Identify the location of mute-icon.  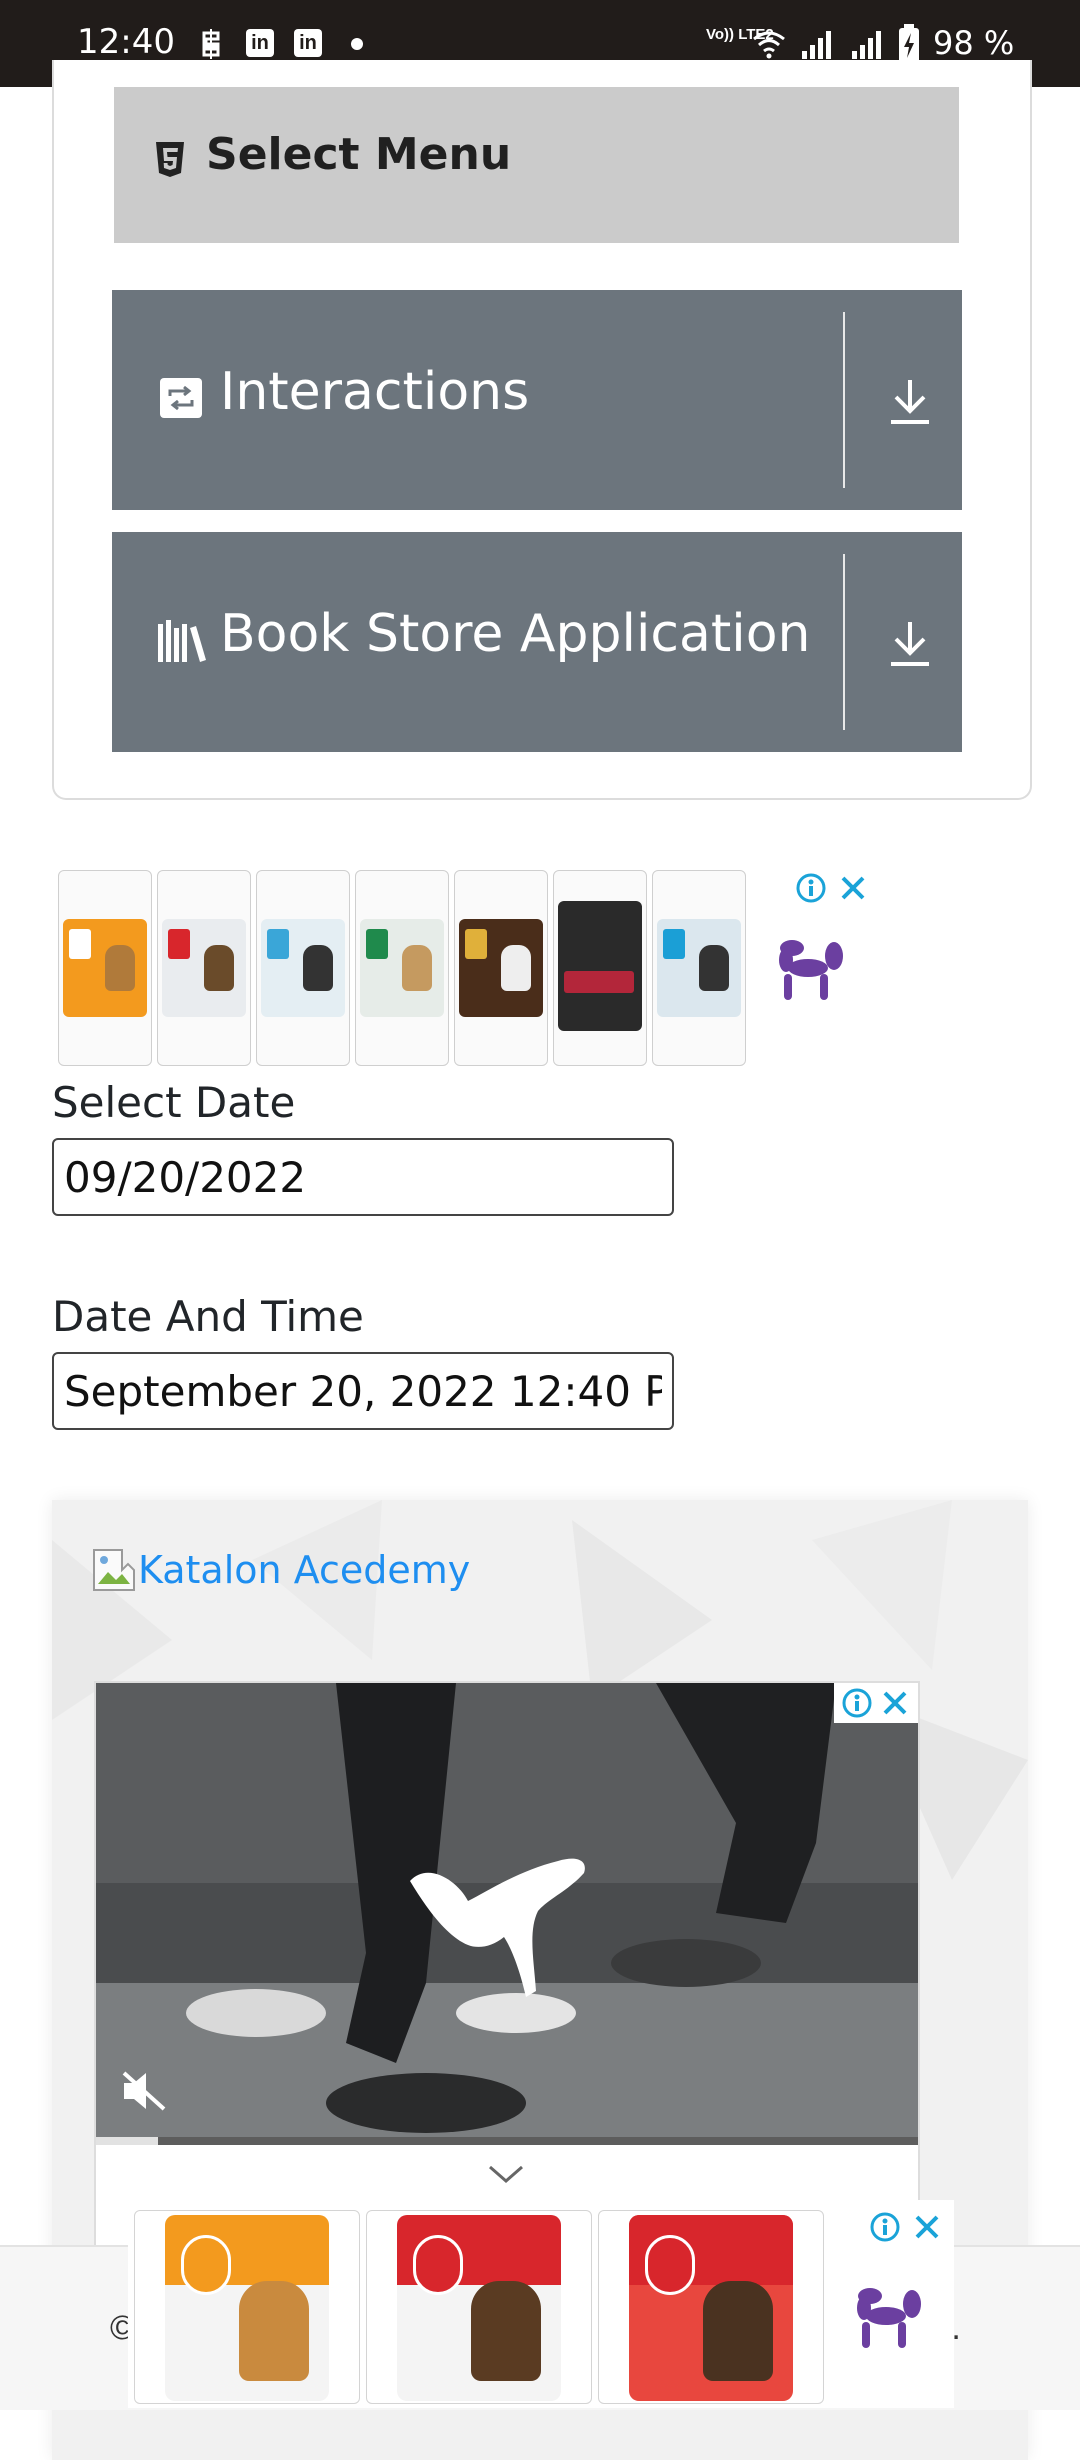
(144, 2091).